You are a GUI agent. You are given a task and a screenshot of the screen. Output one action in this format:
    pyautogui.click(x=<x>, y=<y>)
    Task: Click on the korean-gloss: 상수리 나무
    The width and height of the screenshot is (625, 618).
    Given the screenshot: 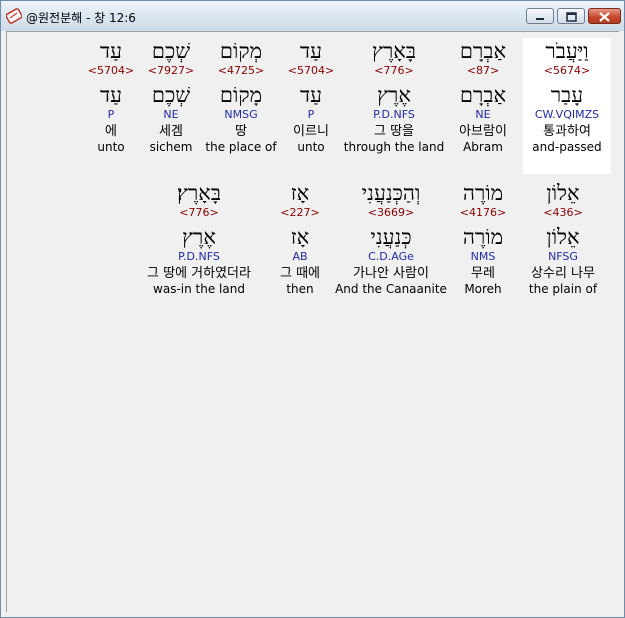 What is the action you would take?
    pyautogui.click(x=563, y=273)
    